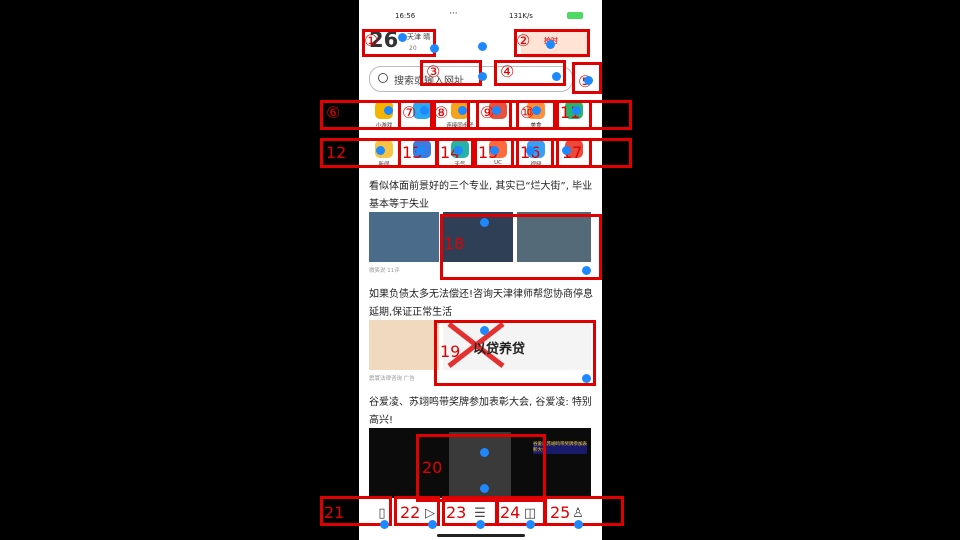  Describe the element at coordinates (507, 71) in the screenshot. I see `annotation-number: ④` at that location.